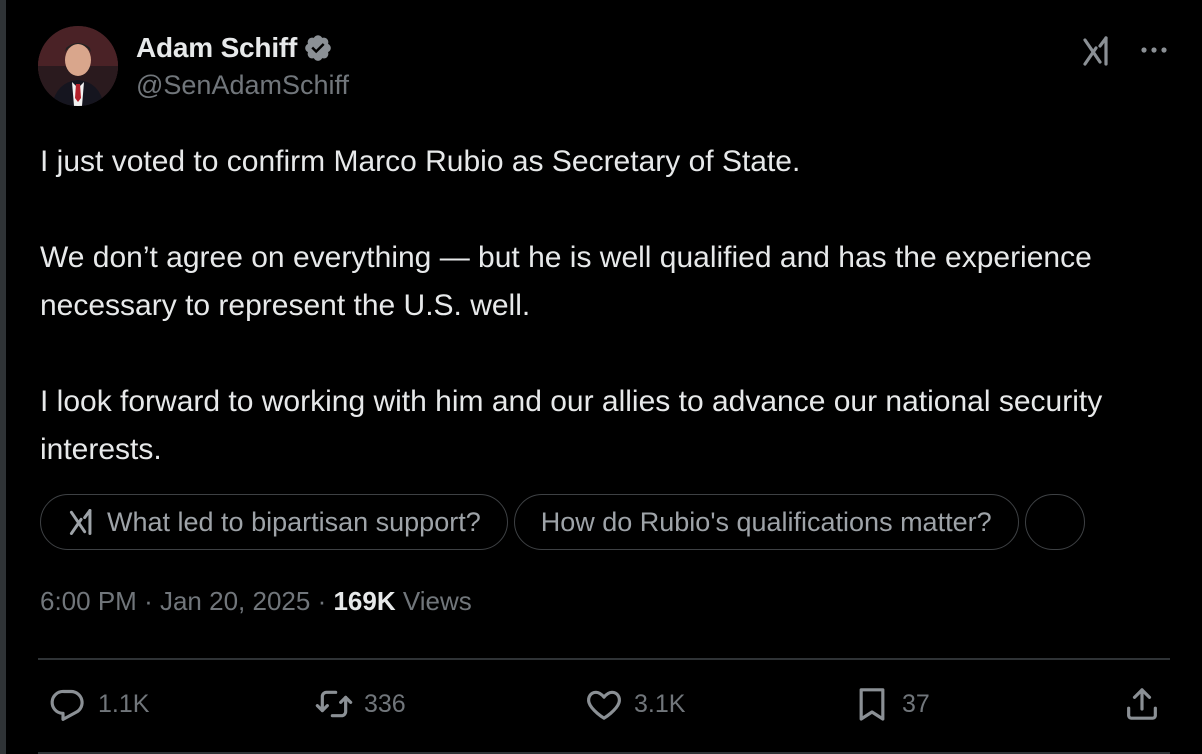 The width and height of the screenshot is (1202, 754). Describe the element at coordinates (604, 659) in the screenshot. I see `divider` at that location.